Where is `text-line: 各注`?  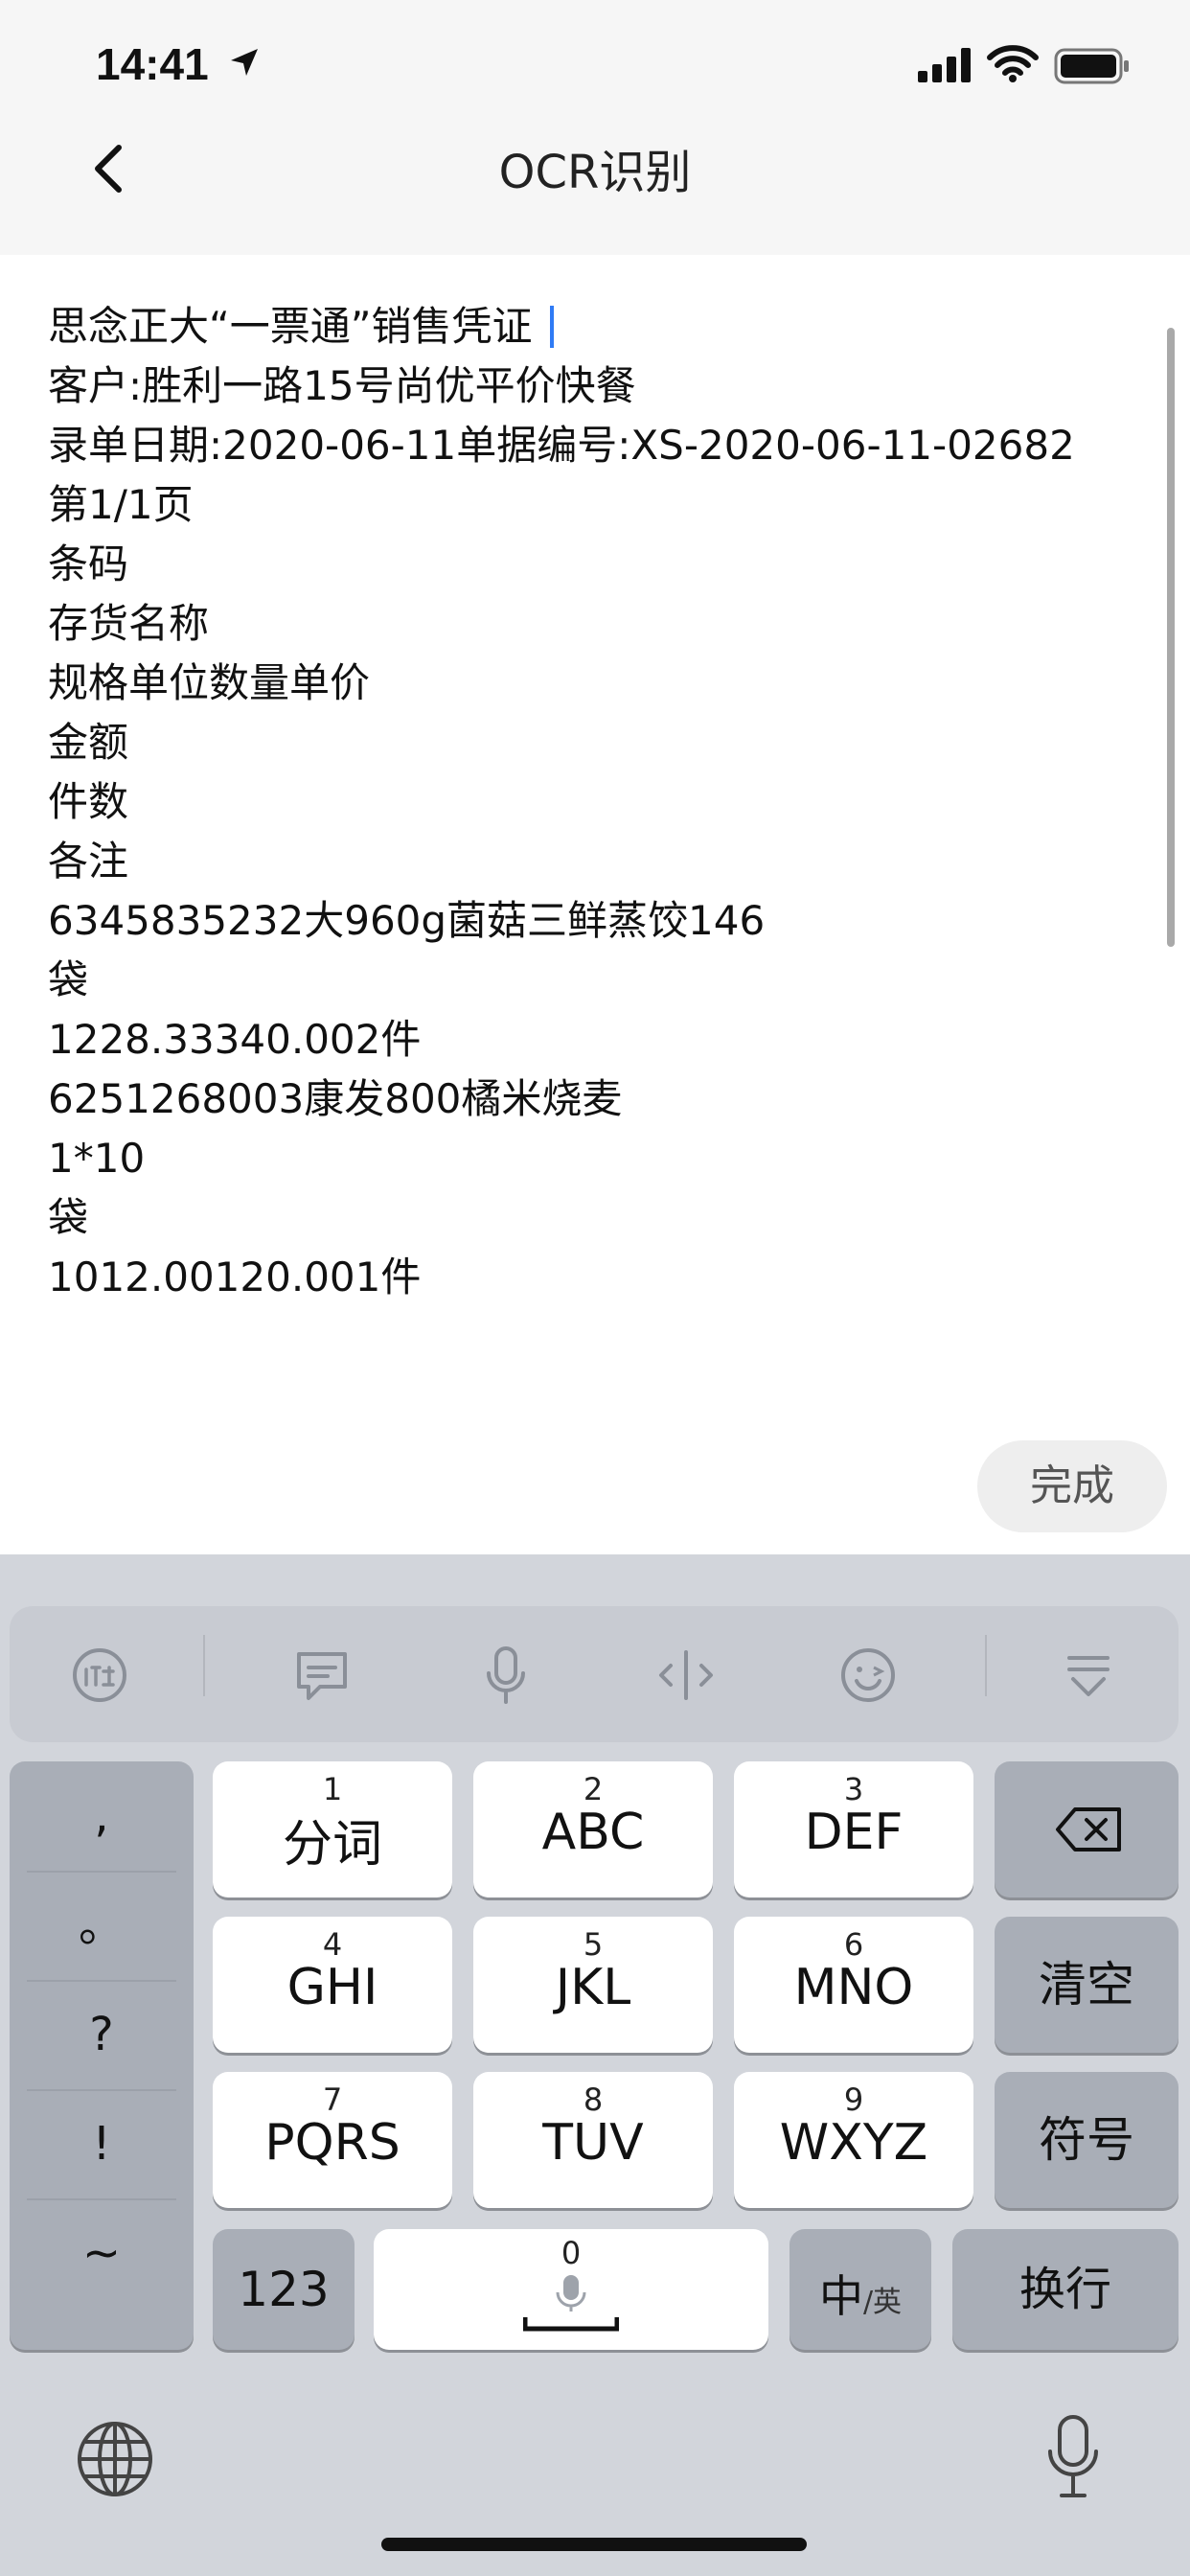 text-line: 各注 is located at coordinates (89, 861).